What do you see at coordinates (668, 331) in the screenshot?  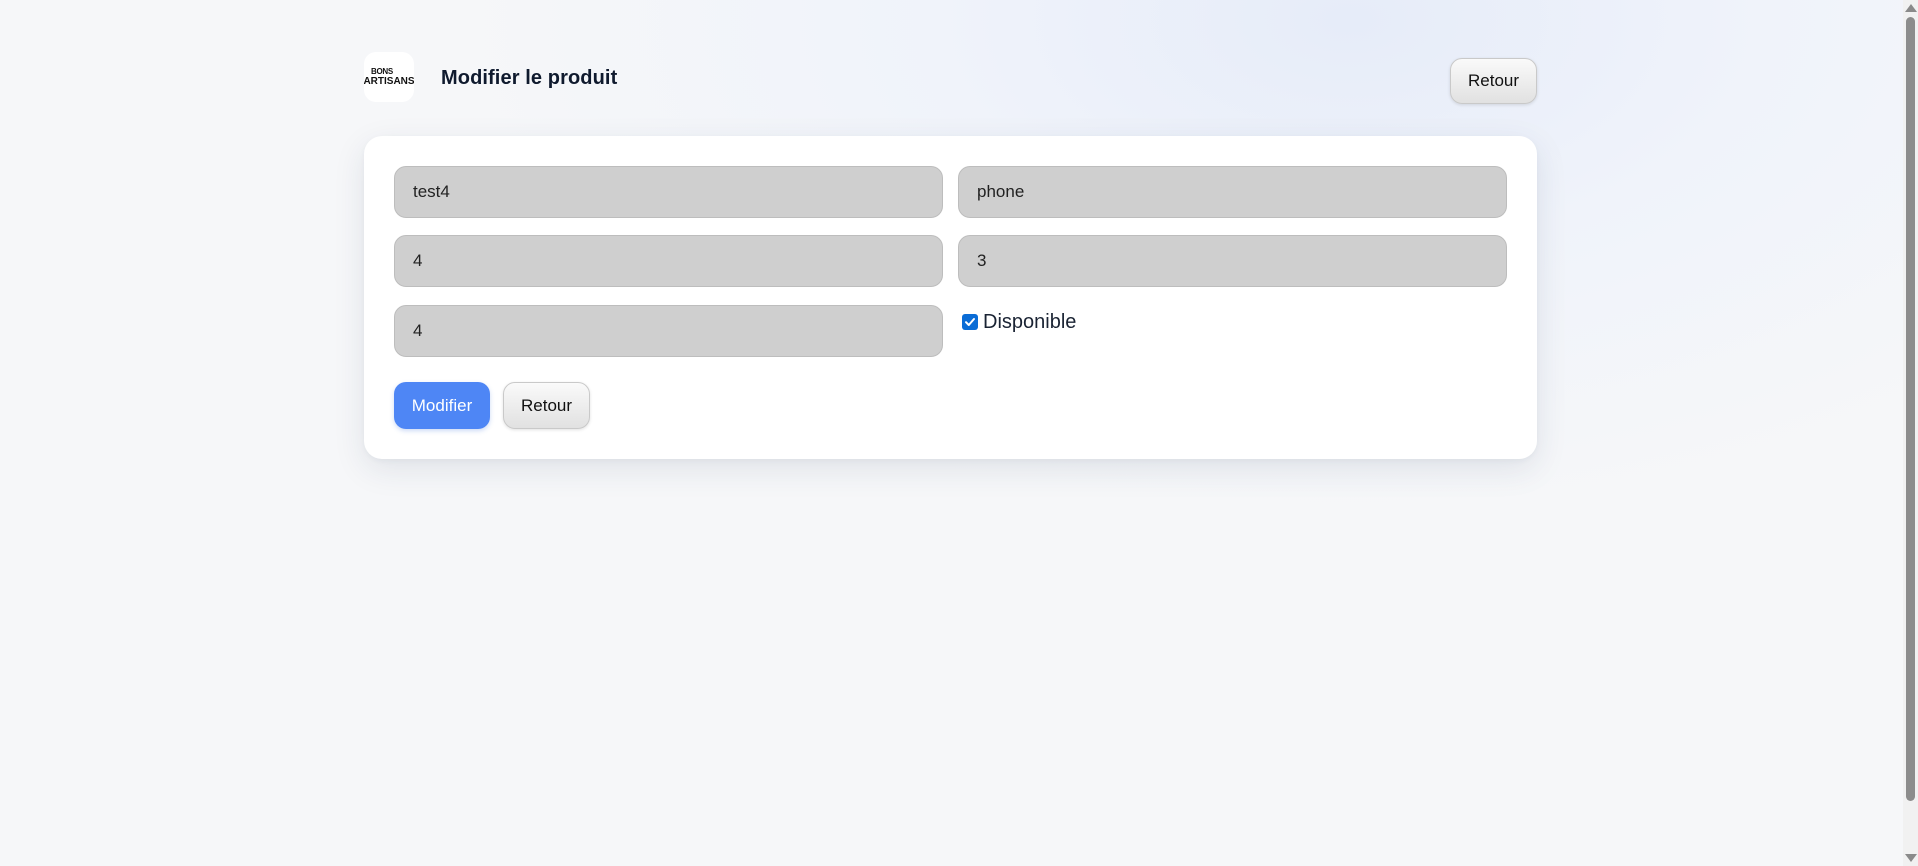 I see `product-extra-input` at bounding box center [668, 331].